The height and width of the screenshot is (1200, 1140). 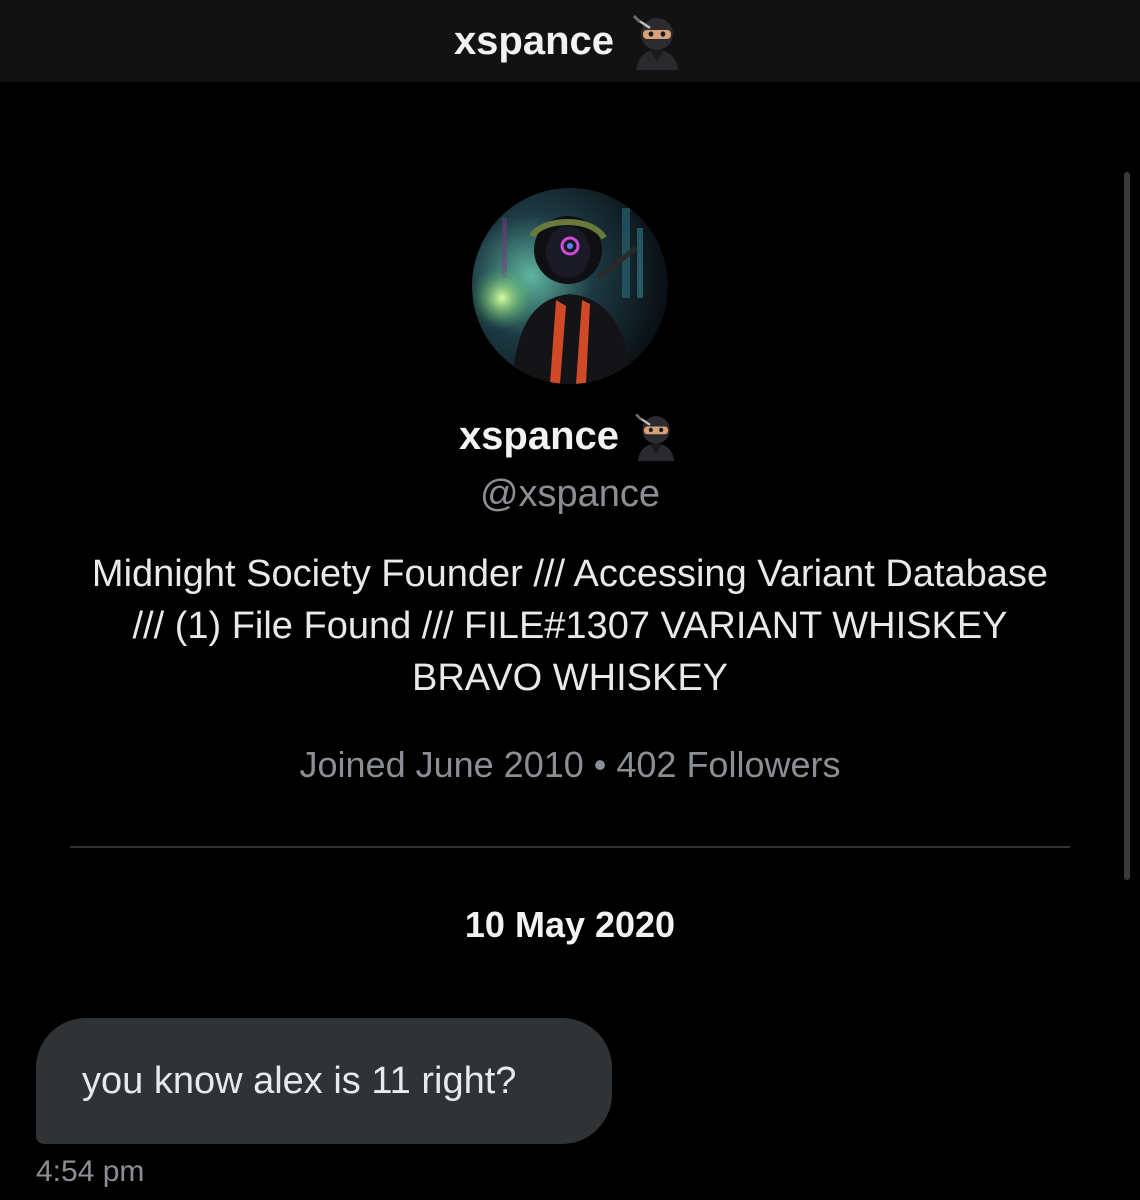 What do you see at coordinates (534, 40) in the screenshot?
I see `header-name: xspance` at bounding box center [534, 40].